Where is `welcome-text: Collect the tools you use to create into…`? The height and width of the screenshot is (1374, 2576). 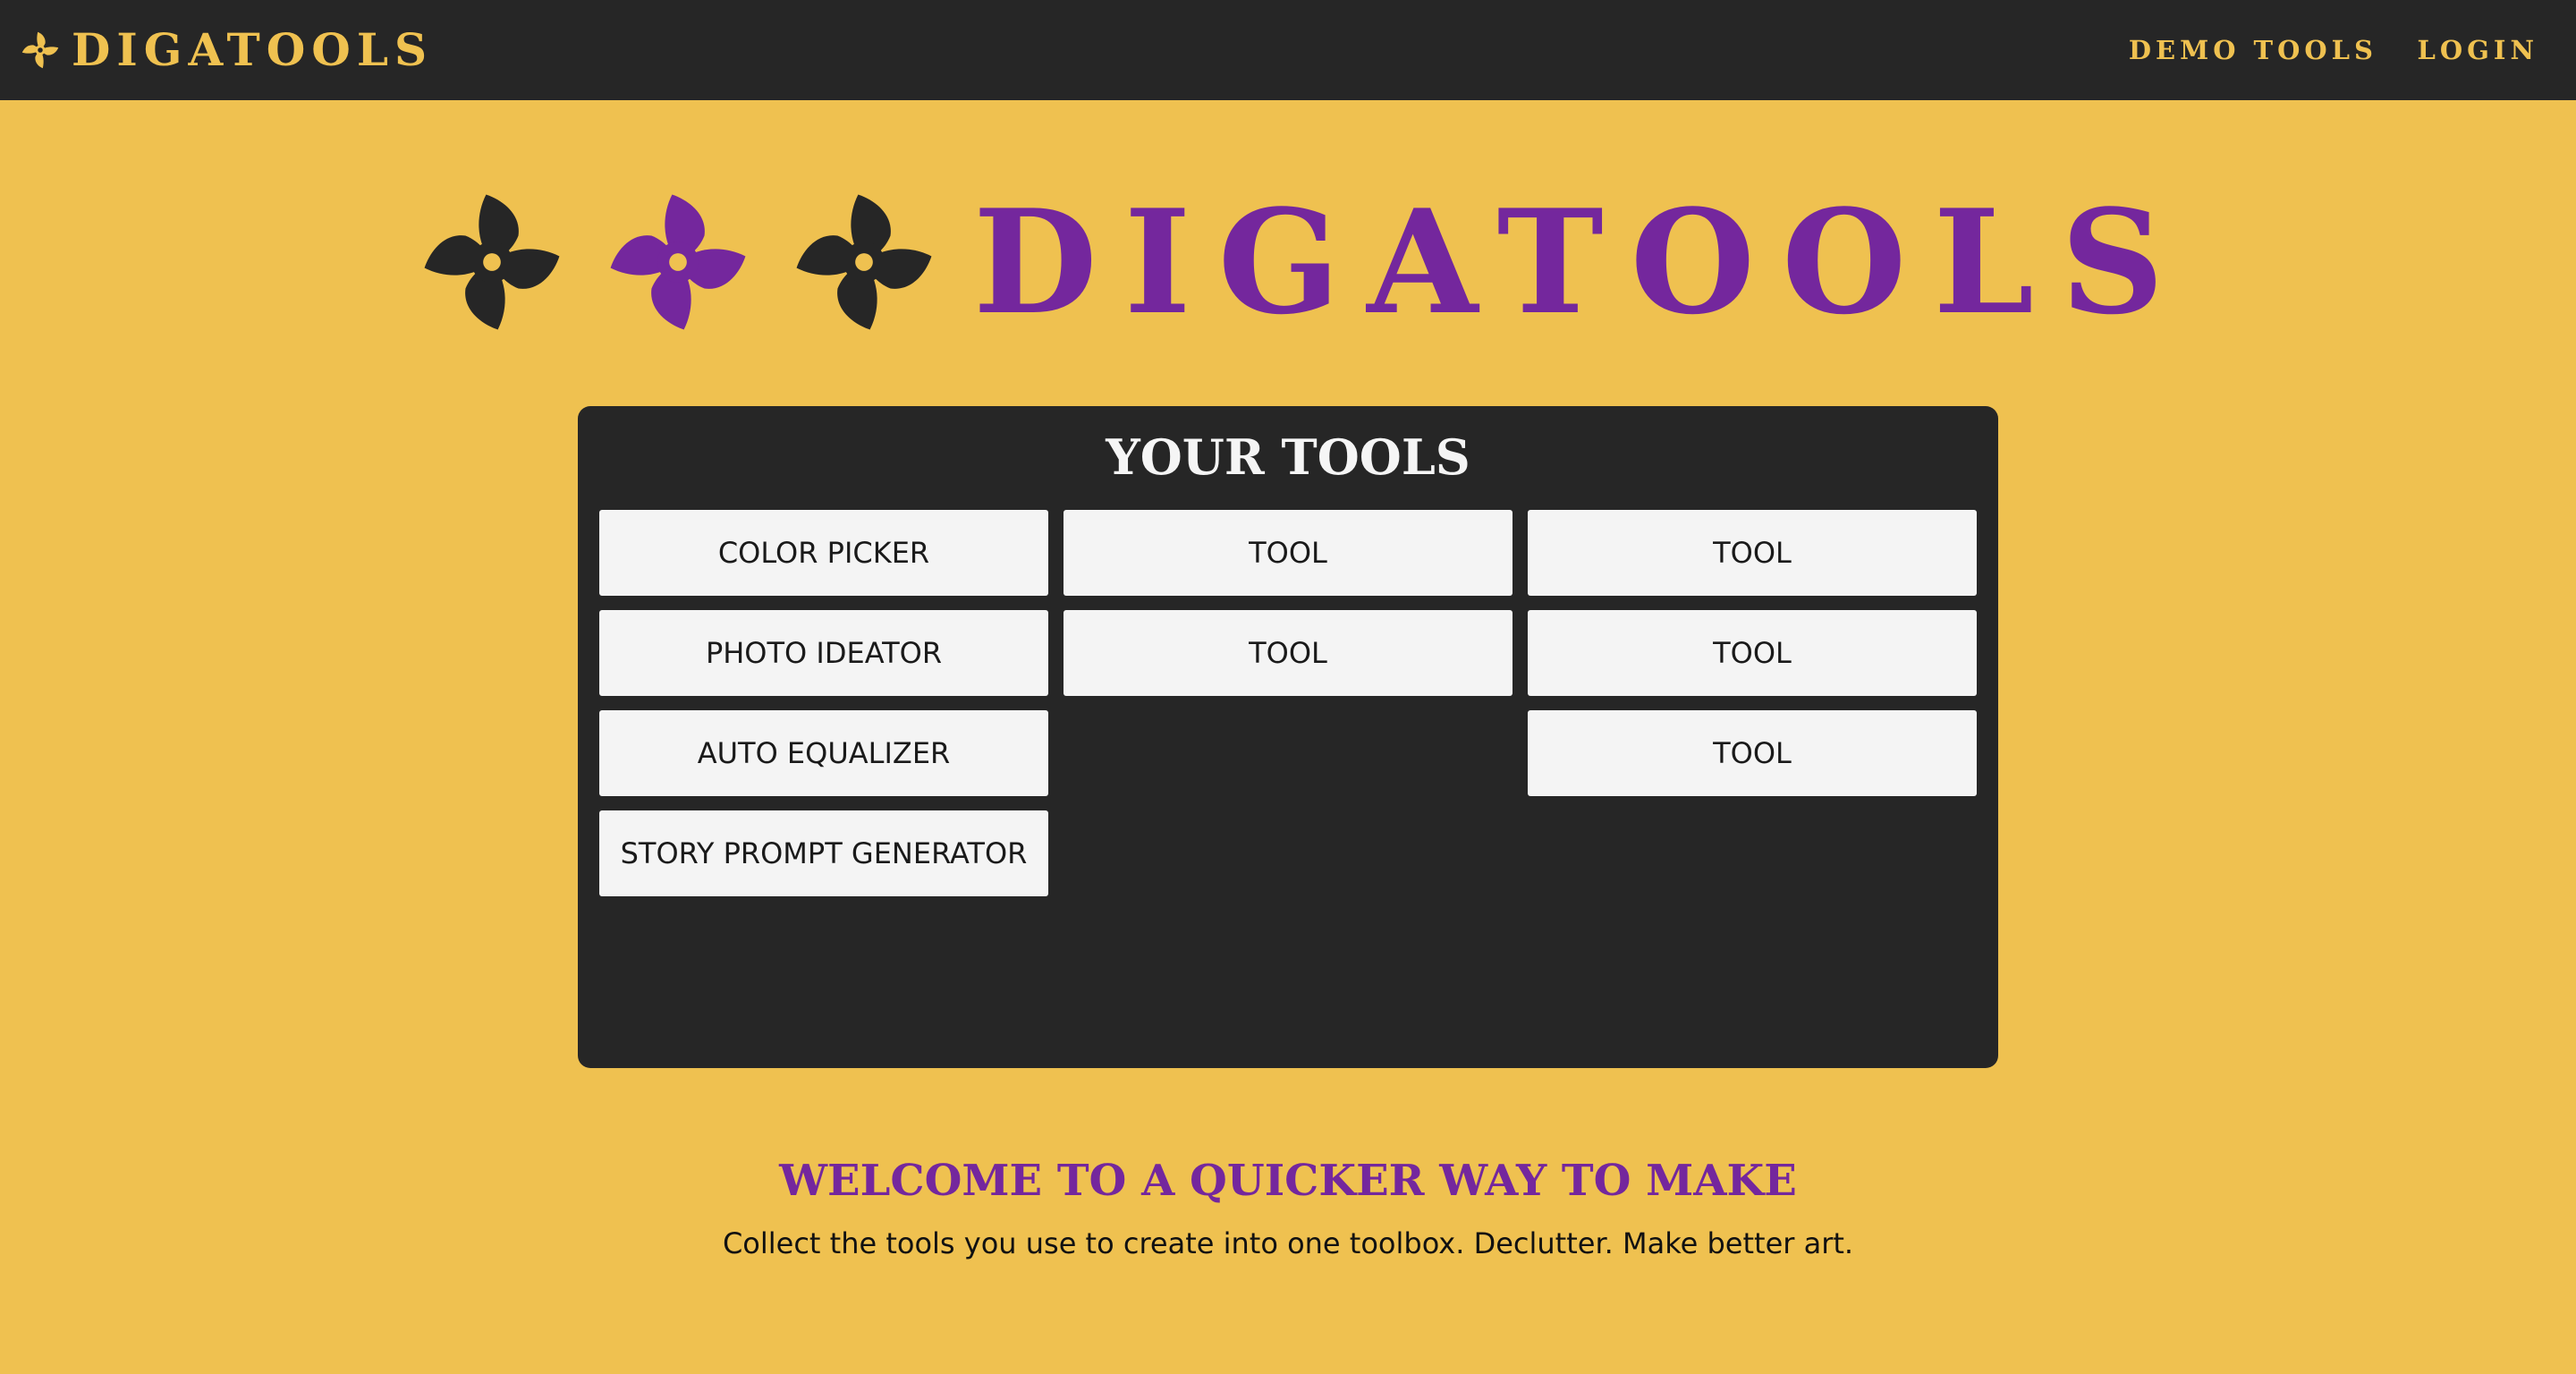 welcome-text: Collect the tools you use to create into… is located at coordinates (1288, 1243).